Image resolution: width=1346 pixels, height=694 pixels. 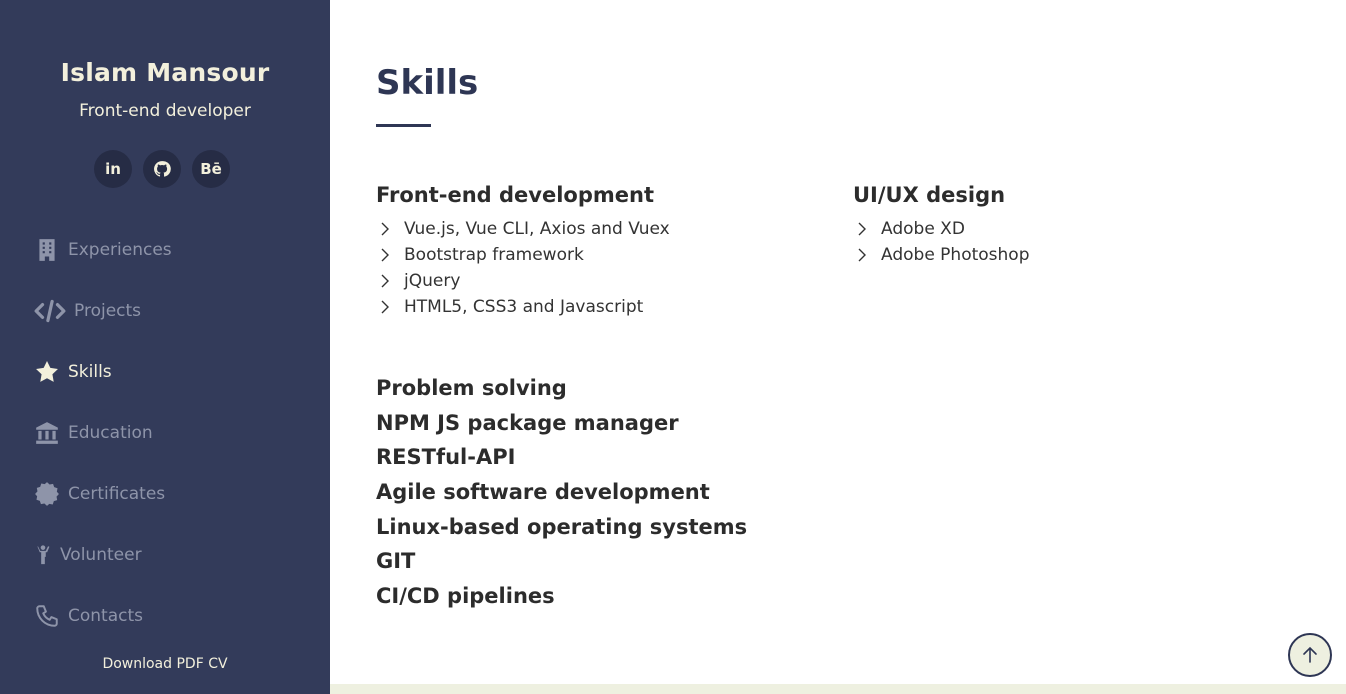 What do you see at coordinates (165, 310) in the screenshot?
I see `sidebar-item-projects: Projects` at bounding box center [165, 310].